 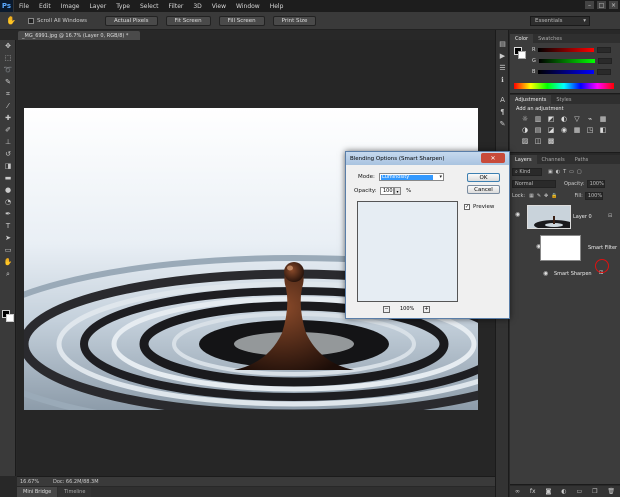 What do you see at coordinates (397, 191) in the screenshot?
I see `opacity-stepper: ▾` at bounding box center [397, 191].